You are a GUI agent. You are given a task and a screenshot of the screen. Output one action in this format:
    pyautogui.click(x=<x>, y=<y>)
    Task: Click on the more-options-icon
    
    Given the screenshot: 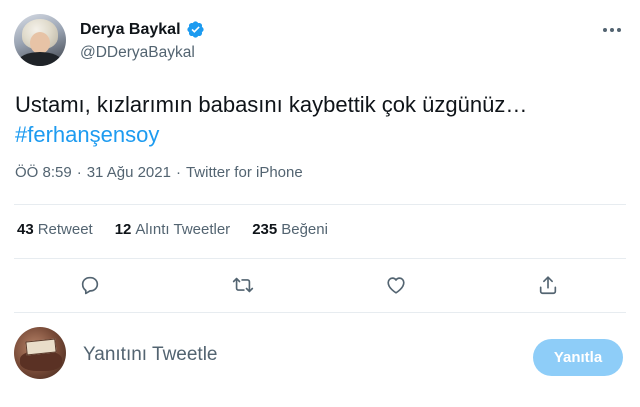 What is the action you would take?
    pyautogui.click(x=612, y=30)
    